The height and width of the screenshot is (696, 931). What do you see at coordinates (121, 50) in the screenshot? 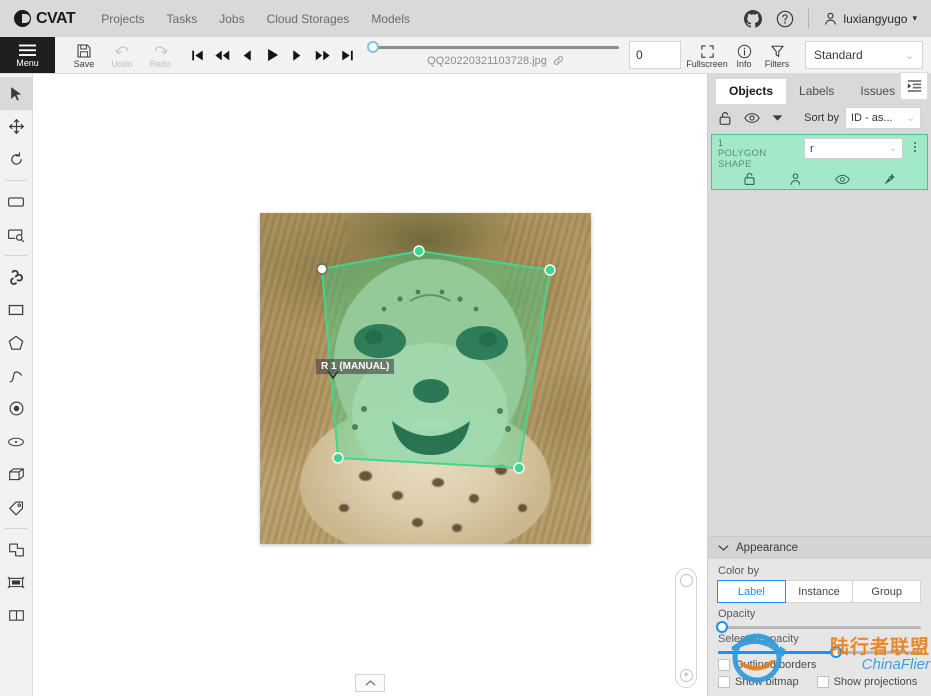
I see `undo-arrow-icon` at bounding box center [121, 50].